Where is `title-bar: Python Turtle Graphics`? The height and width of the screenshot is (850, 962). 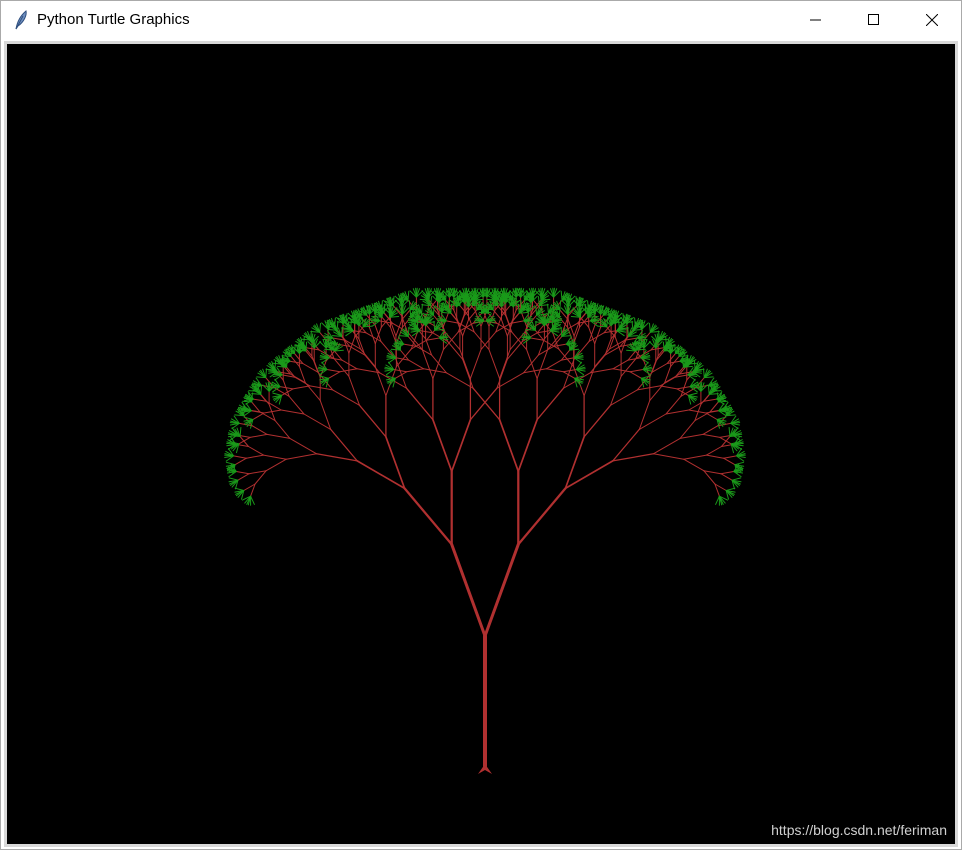 title-bar: Python Turtle Graphics is located at coordinates (481, 20).